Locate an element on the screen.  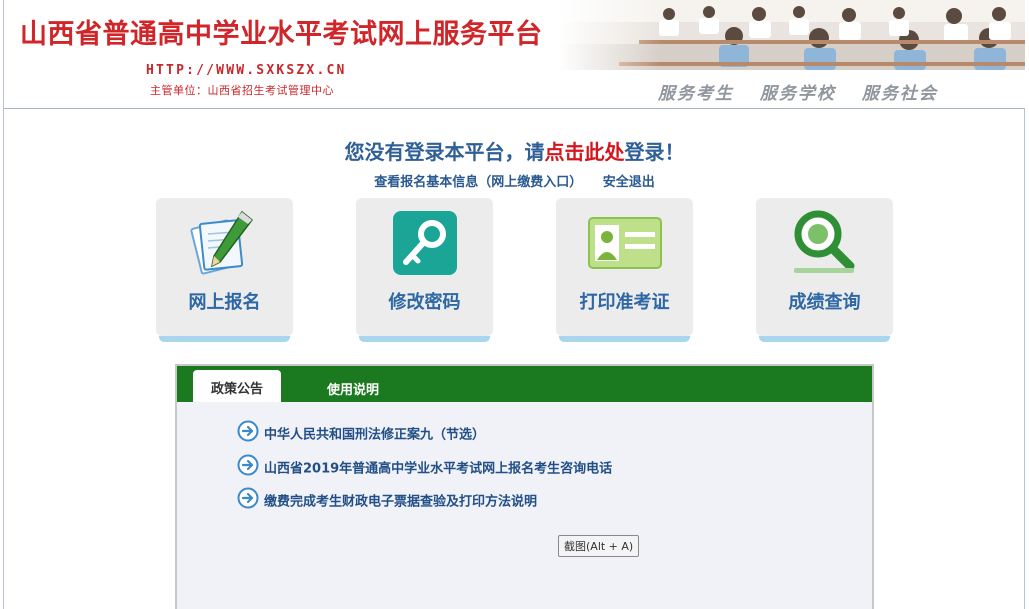
notice-item: 中华人民共和国刑法修正案九（节选） is located at coordinates (361, 433).